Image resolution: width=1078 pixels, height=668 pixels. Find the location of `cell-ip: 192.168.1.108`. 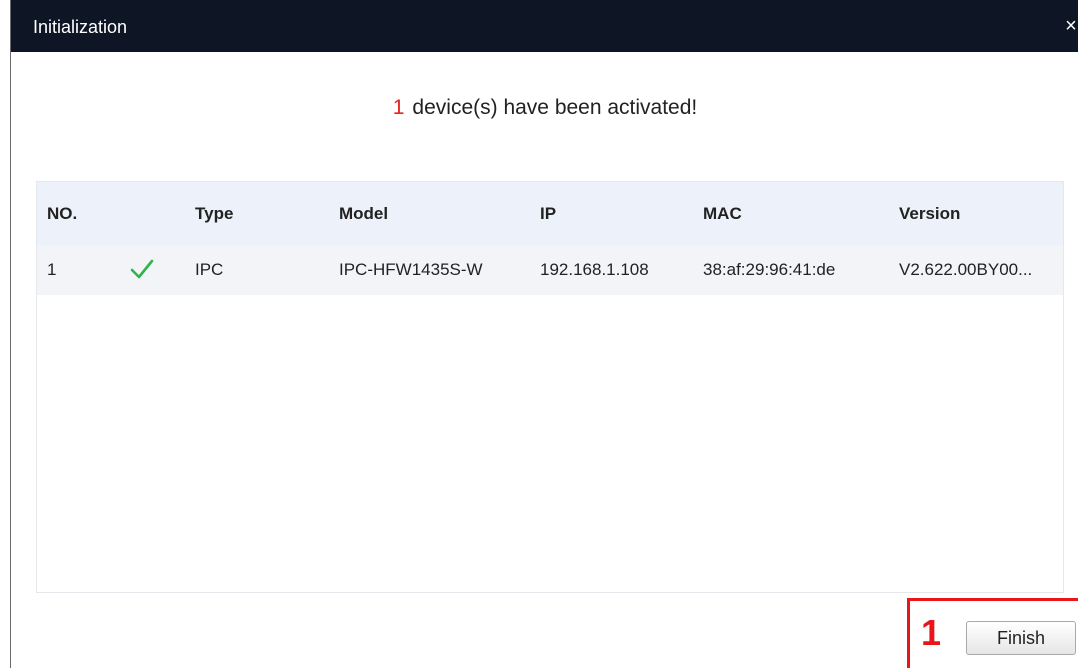

cell-ip: 192.168.1.108 is located at coordinates (594, 269).